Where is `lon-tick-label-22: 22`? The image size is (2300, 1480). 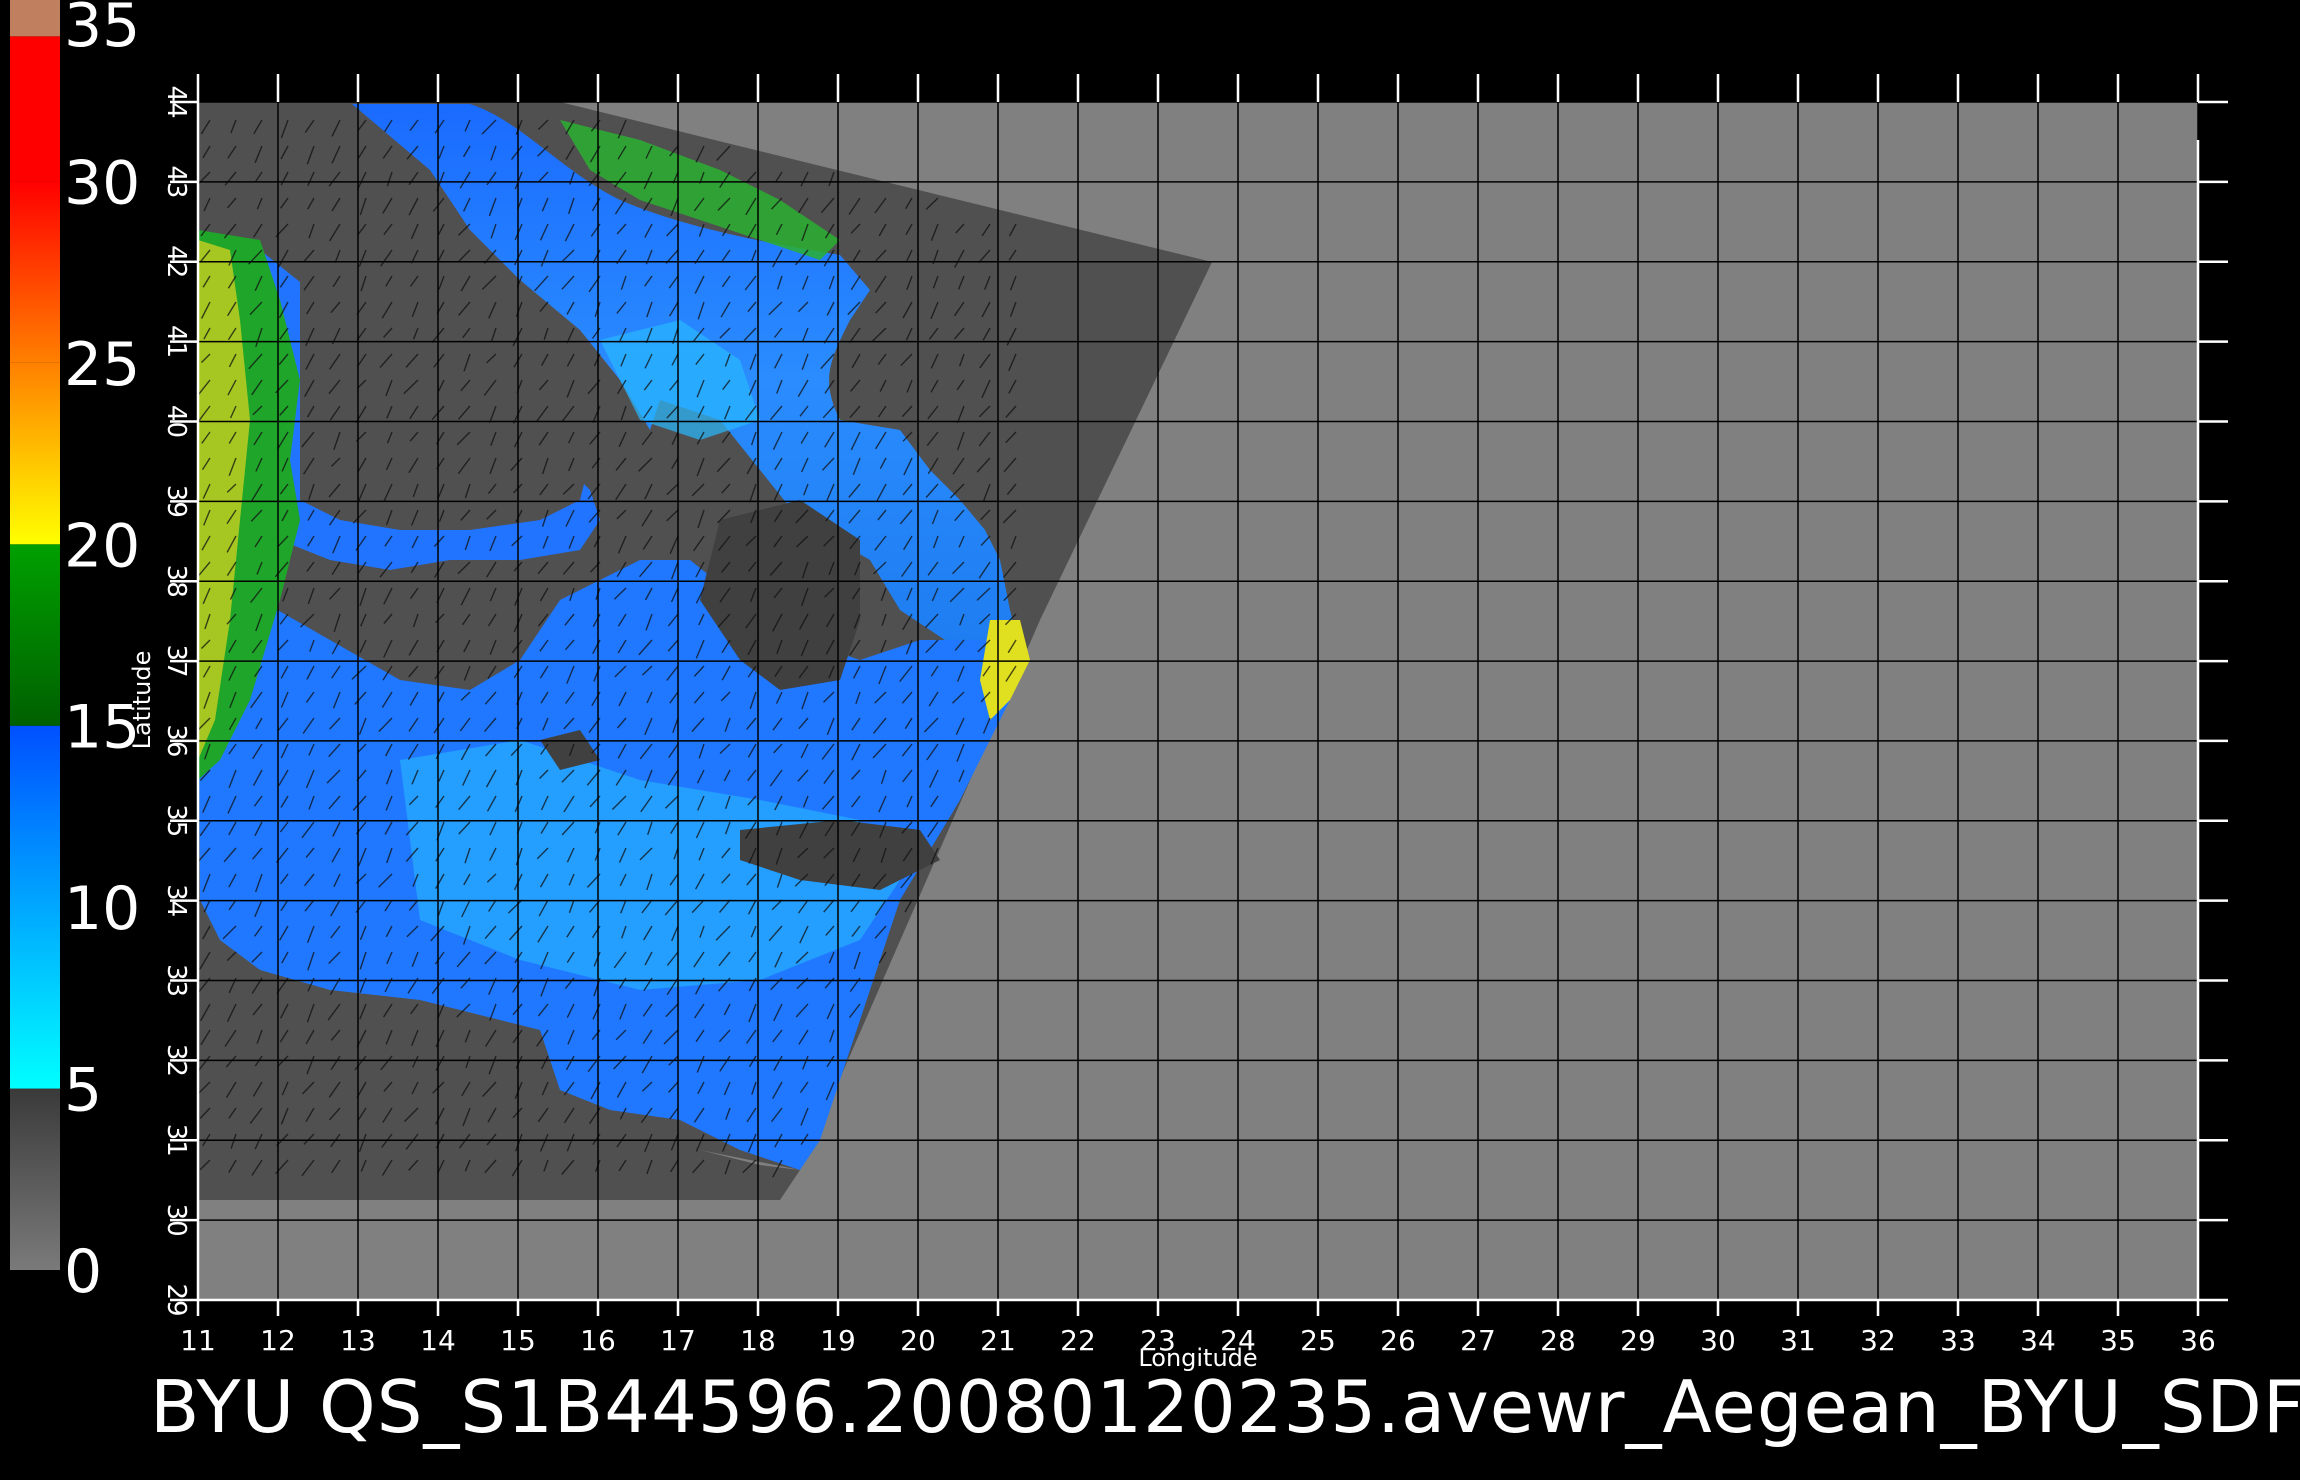 lon-tick-label-22: 22 is located at coordinates (1078, 1340).